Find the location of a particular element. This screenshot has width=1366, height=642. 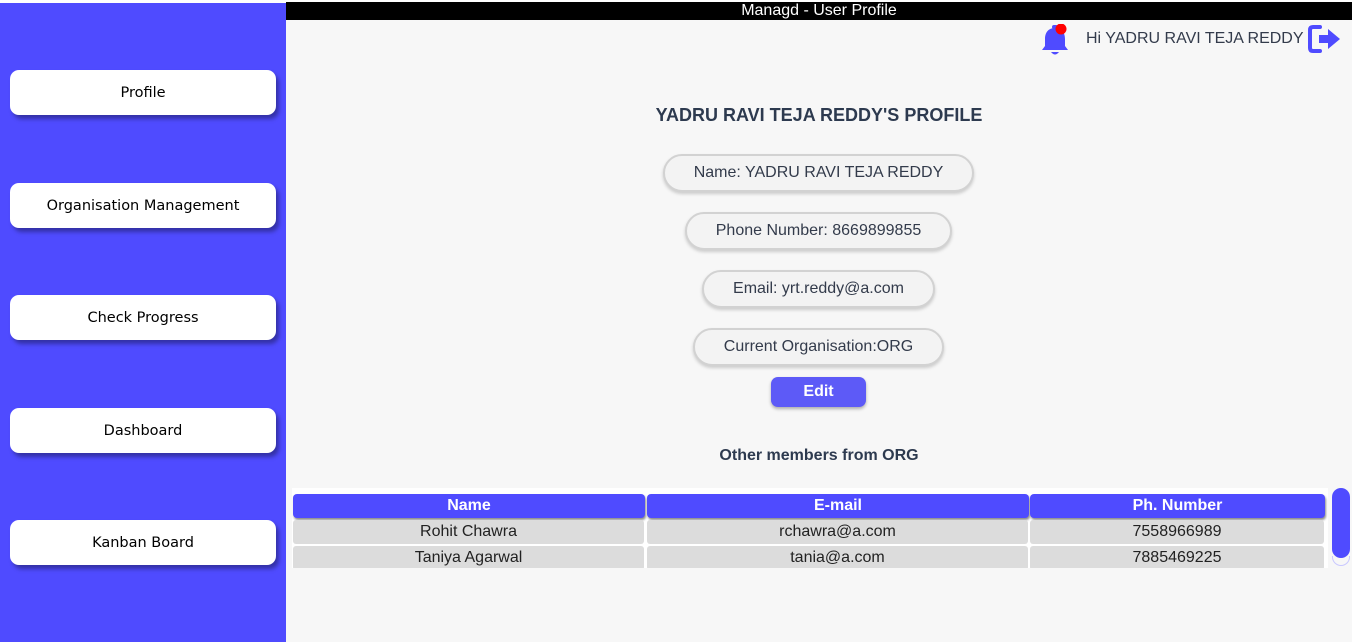

profile-title: YADRU RAVI TEJA REDDY'S PROFILE is located at coordinates (819, 115).